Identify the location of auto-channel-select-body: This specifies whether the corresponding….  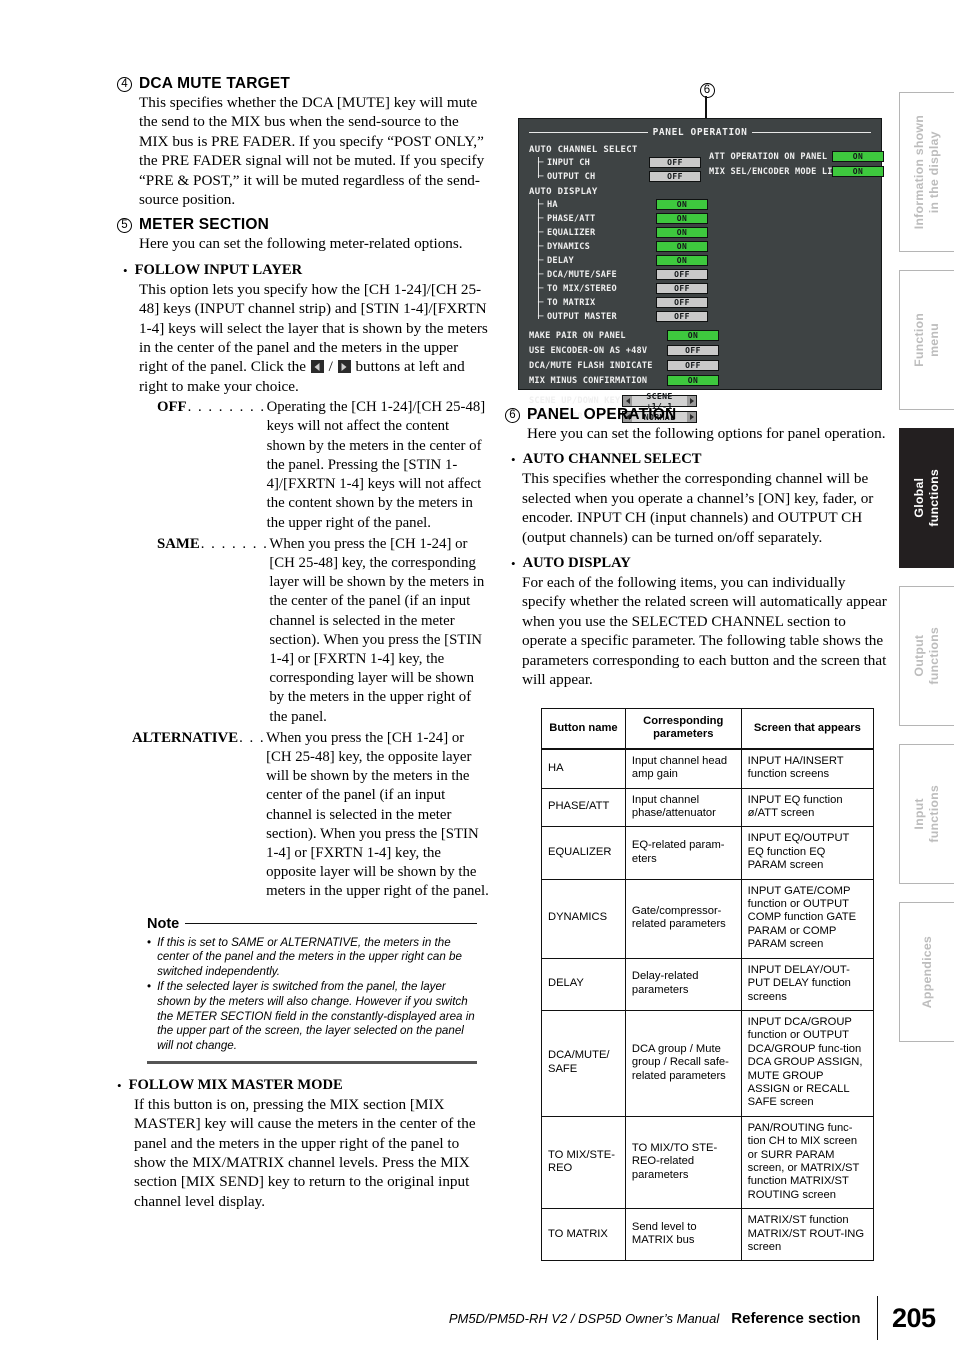
(698, 508).